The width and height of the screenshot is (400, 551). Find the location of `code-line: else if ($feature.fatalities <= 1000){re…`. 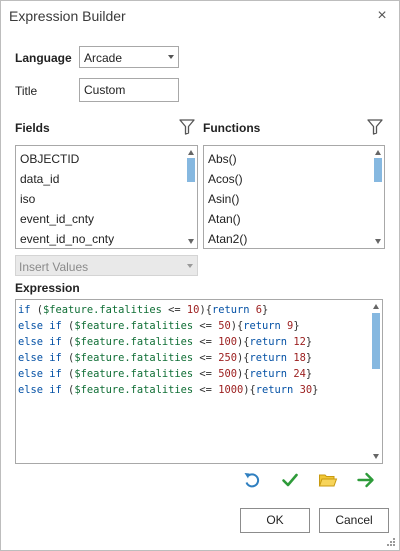

code-line: else if ($feature.fatalities <= 1000){re… is located at coordinates (168, 390).